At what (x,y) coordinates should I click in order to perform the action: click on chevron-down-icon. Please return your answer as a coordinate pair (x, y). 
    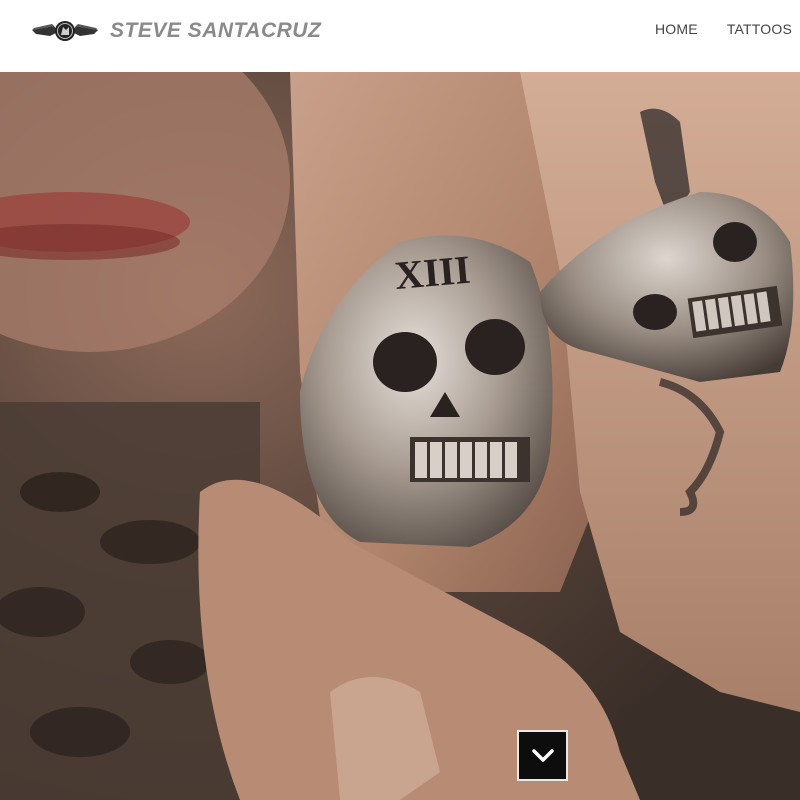
    Looking at the image, I should click on (542, 755).